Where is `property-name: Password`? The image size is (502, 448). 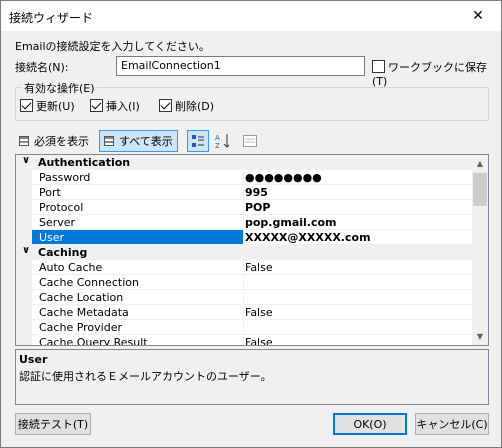 property-name: Password is located at coordinates (65, 177).